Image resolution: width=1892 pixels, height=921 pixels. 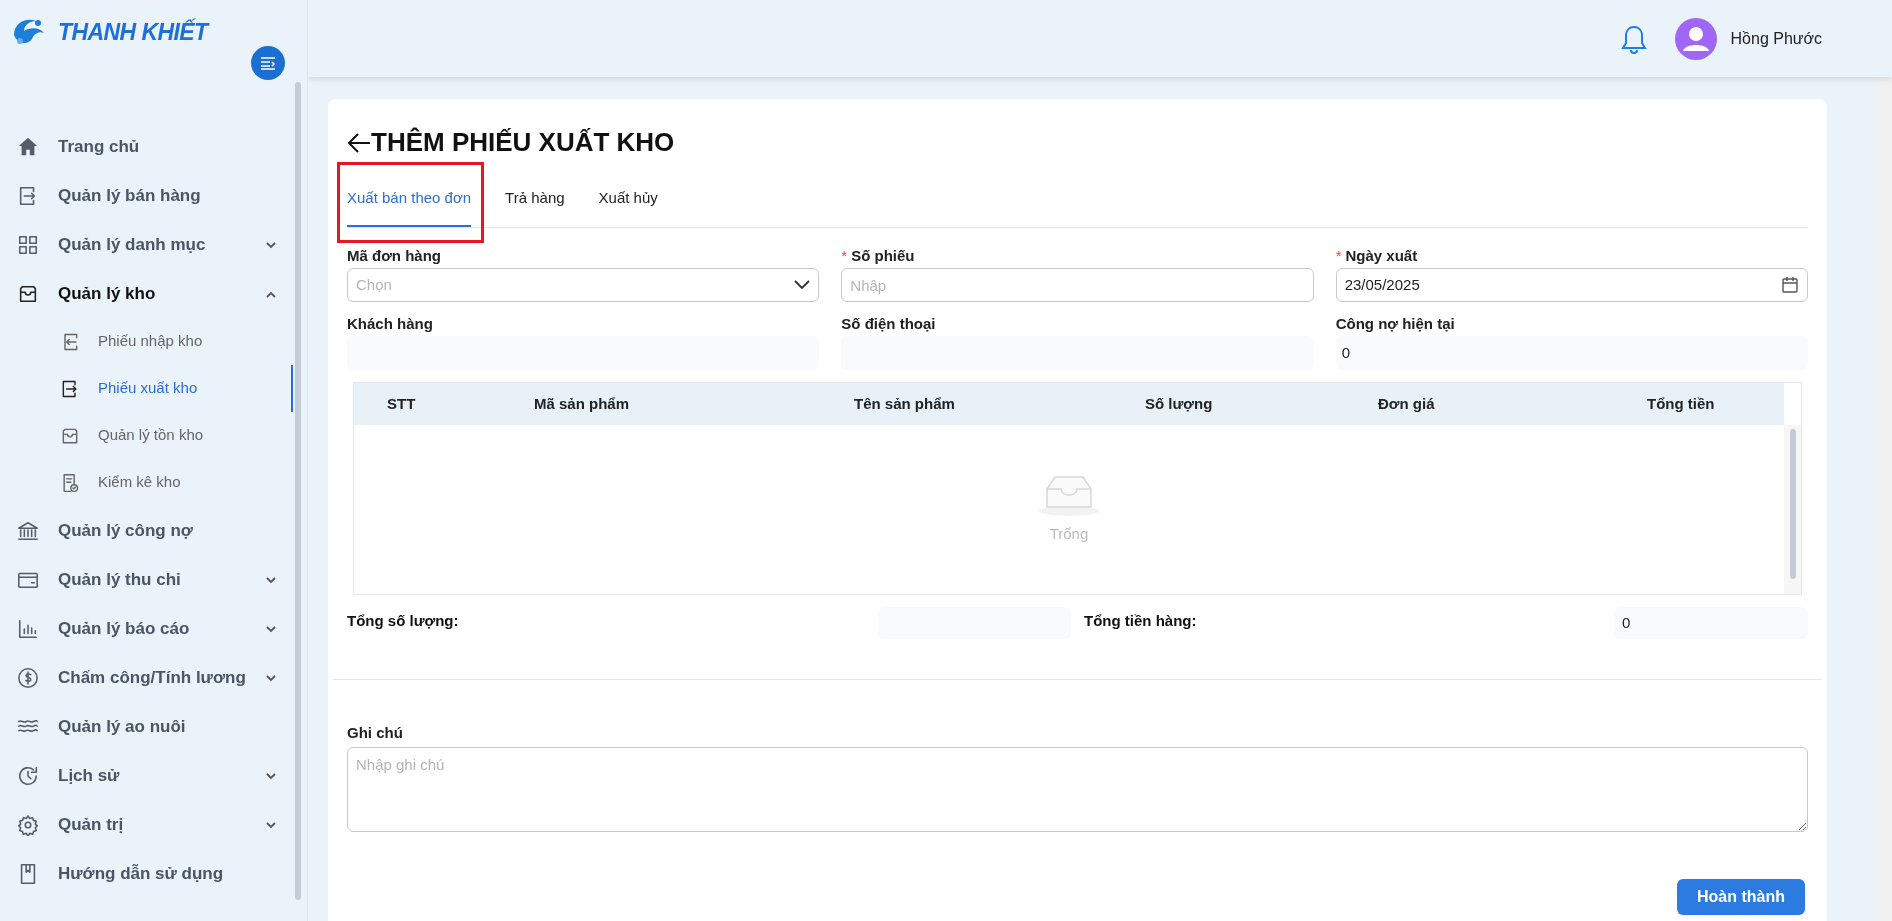 What do you see at coordinates (28, 530) in the screenshot?
I see `bank-icon` at bounding box center [28, 530].